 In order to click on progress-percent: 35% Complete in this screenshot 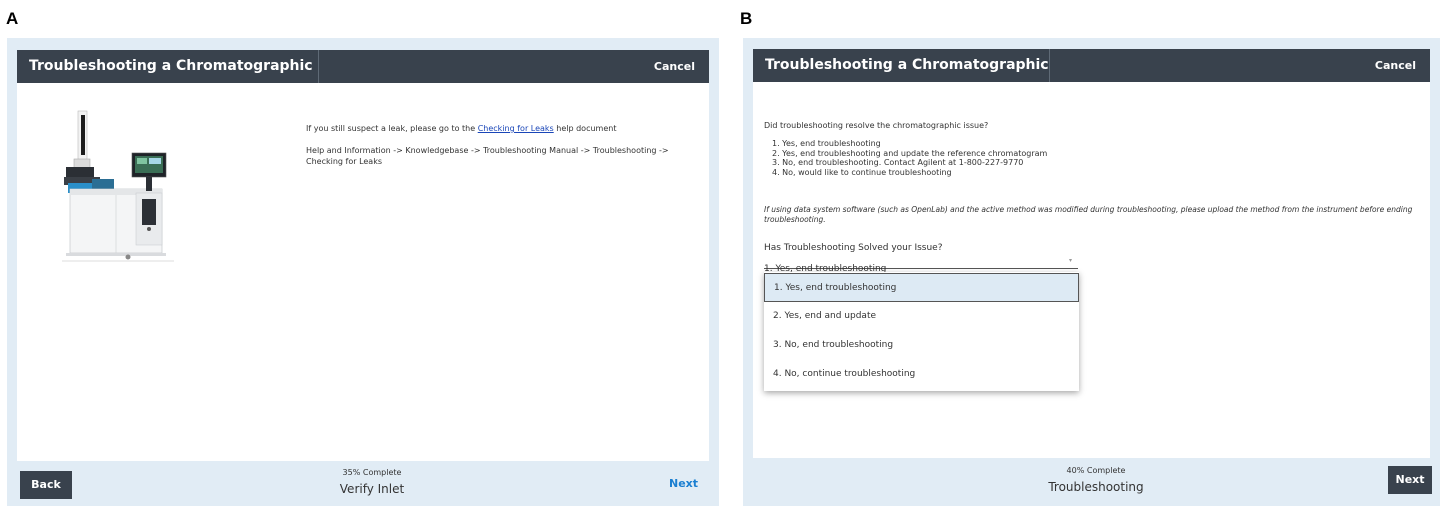, I will do `click(372, 472)`.